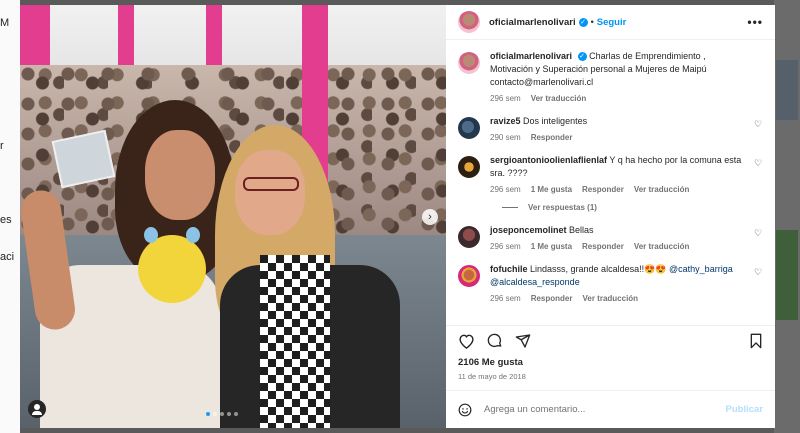  What do you see at coordinates (610, 362) in the screenshot?
I see `likes-count: 2106 Me gusta` at bounding box center [610, 362].